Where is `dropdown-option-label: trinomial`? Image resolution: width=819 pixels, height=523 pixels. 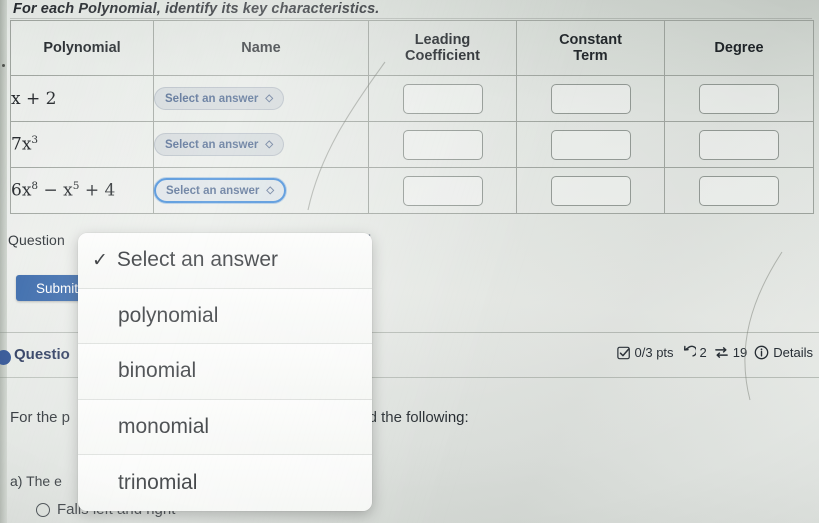 dropdown-option-label: trinomial is located at coordinates (158, 482).